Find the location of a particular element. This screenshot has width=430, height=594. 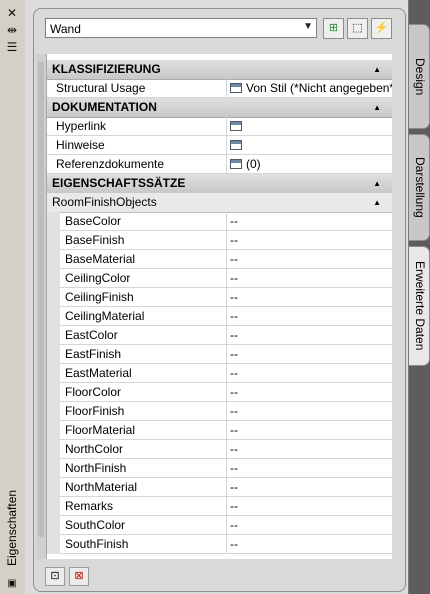

property-value: (0) is located at coordinates (245, 164).